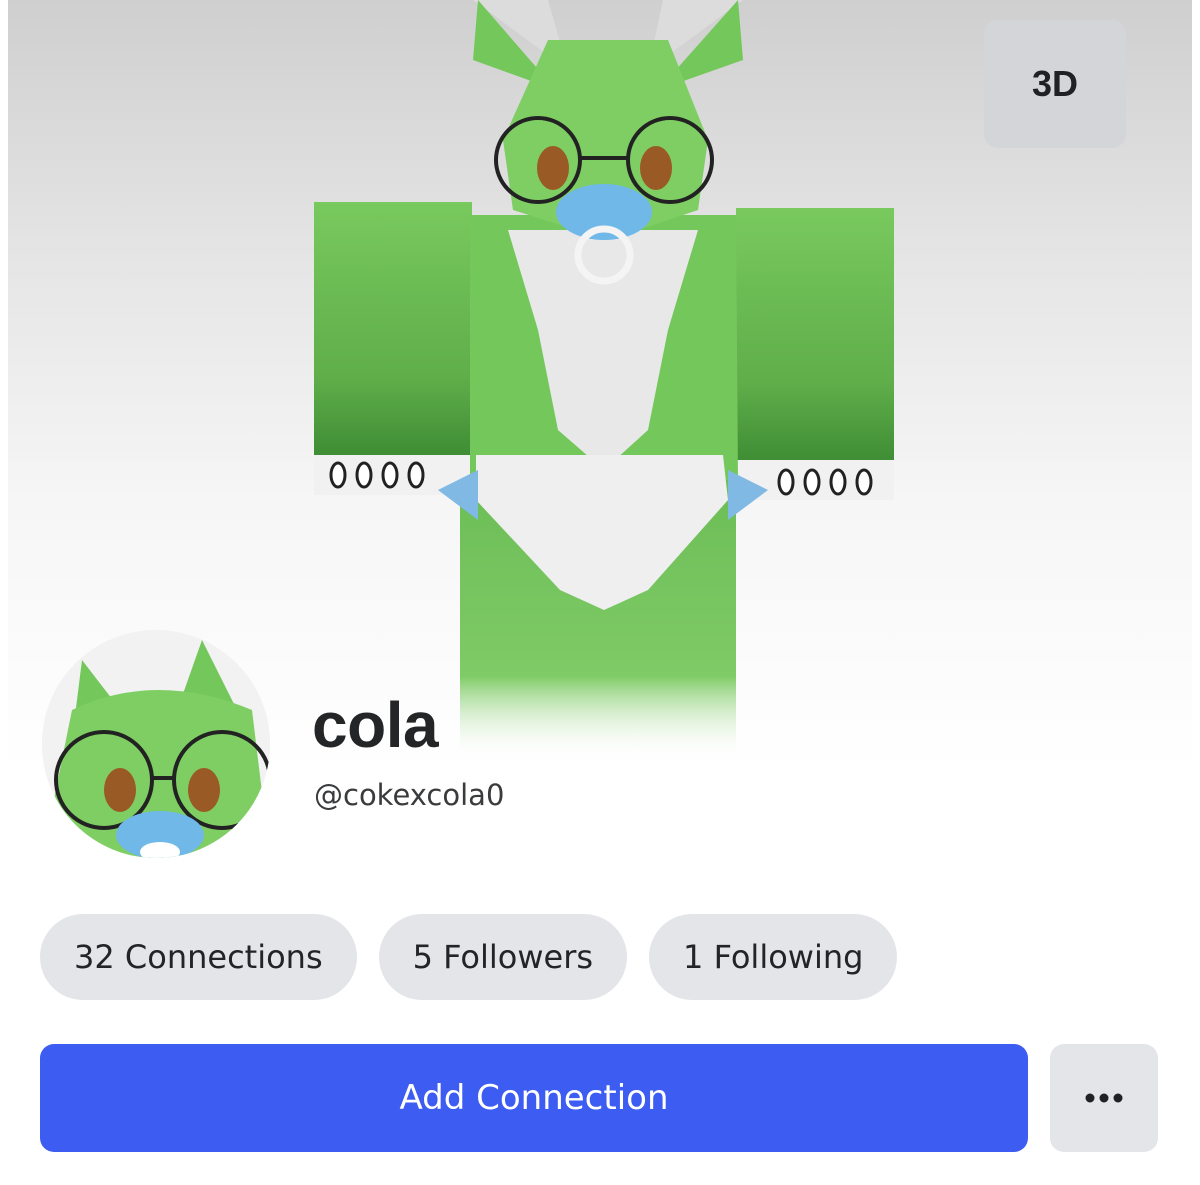 This screenshot has width=1200, height=1185. I want to click on ellipsis-icon, so click(1104, 1098).